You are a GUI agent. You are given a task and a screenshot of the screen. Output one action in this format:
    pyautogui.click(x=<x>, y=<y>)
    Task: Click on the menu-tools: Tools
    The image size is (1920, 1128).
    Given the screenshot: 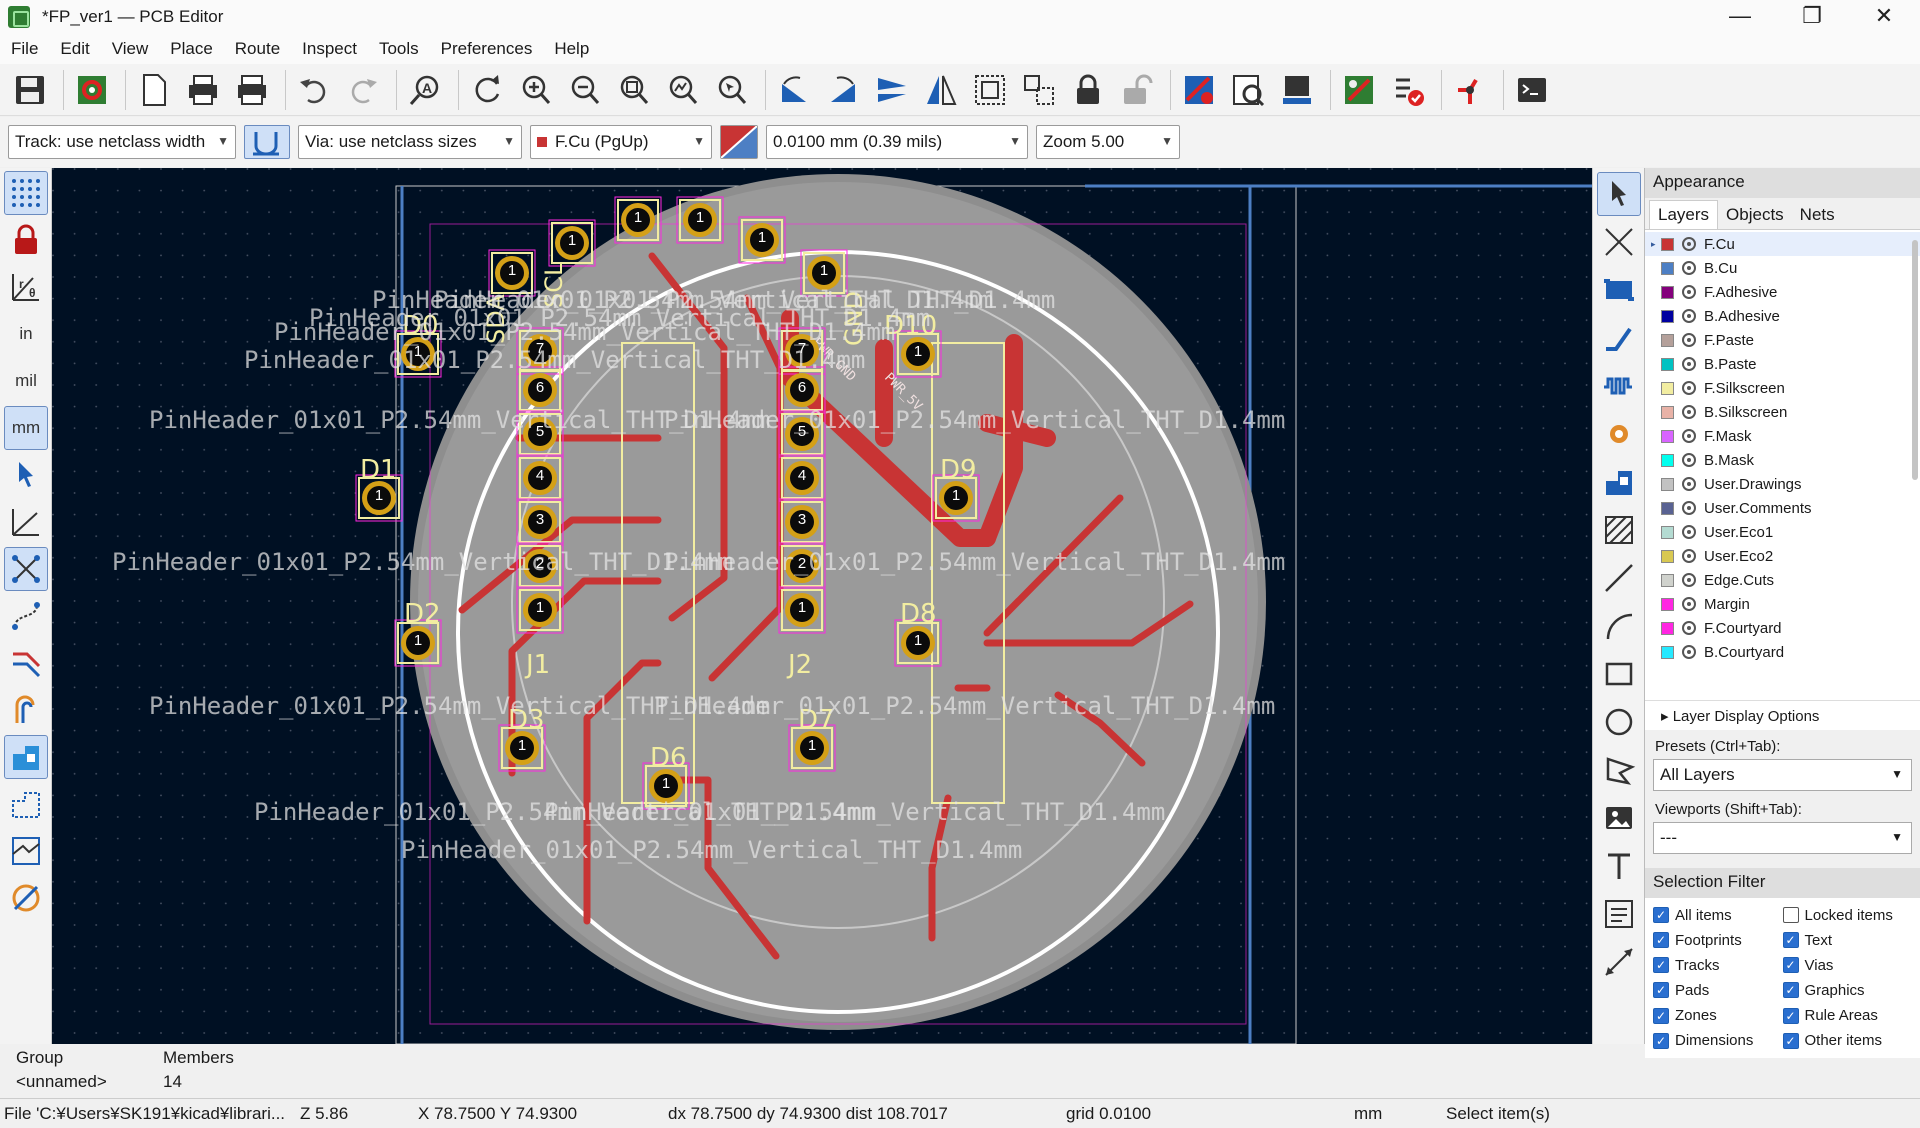 What is the action you would take?
    pyautogui.click(x=399, y=49)
    